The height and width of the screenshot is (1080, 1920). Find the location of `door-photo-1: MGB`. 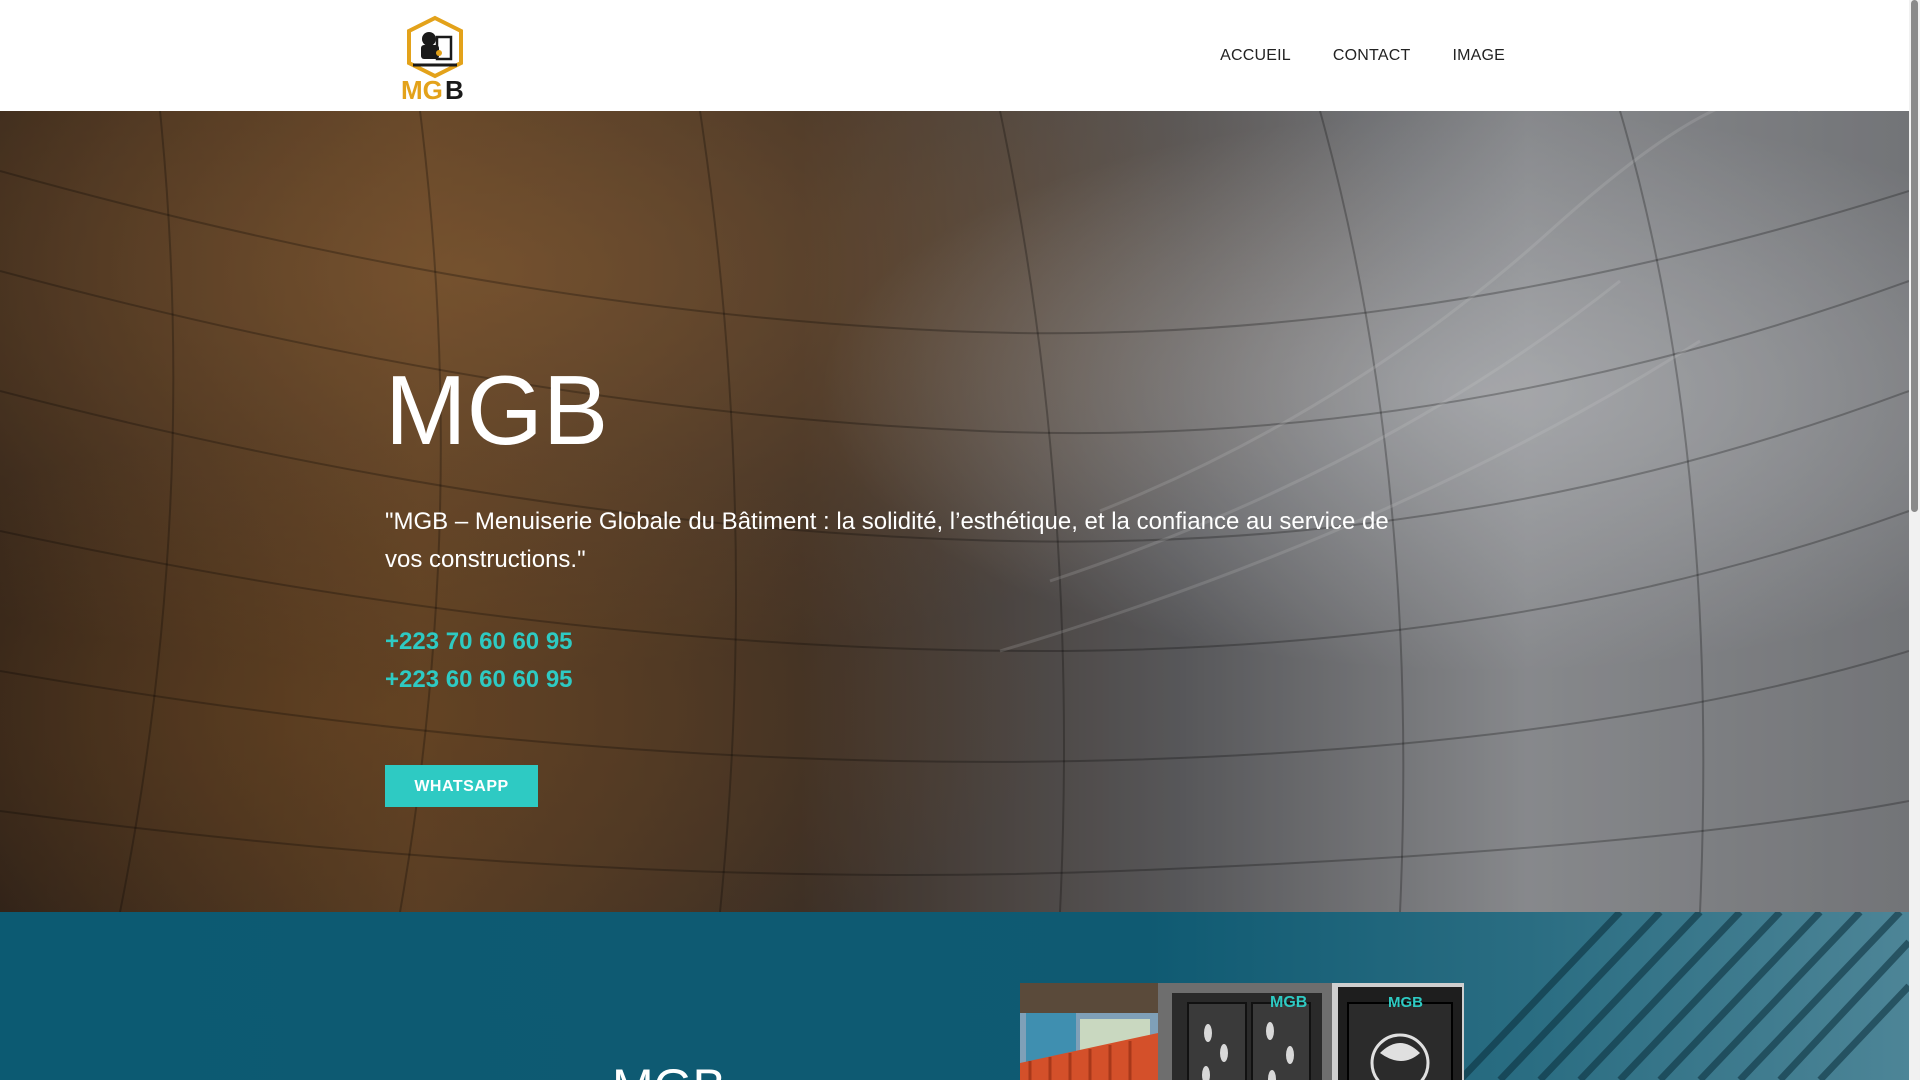

door-photo-1: MGB is located at coordinates (1245, 1031).